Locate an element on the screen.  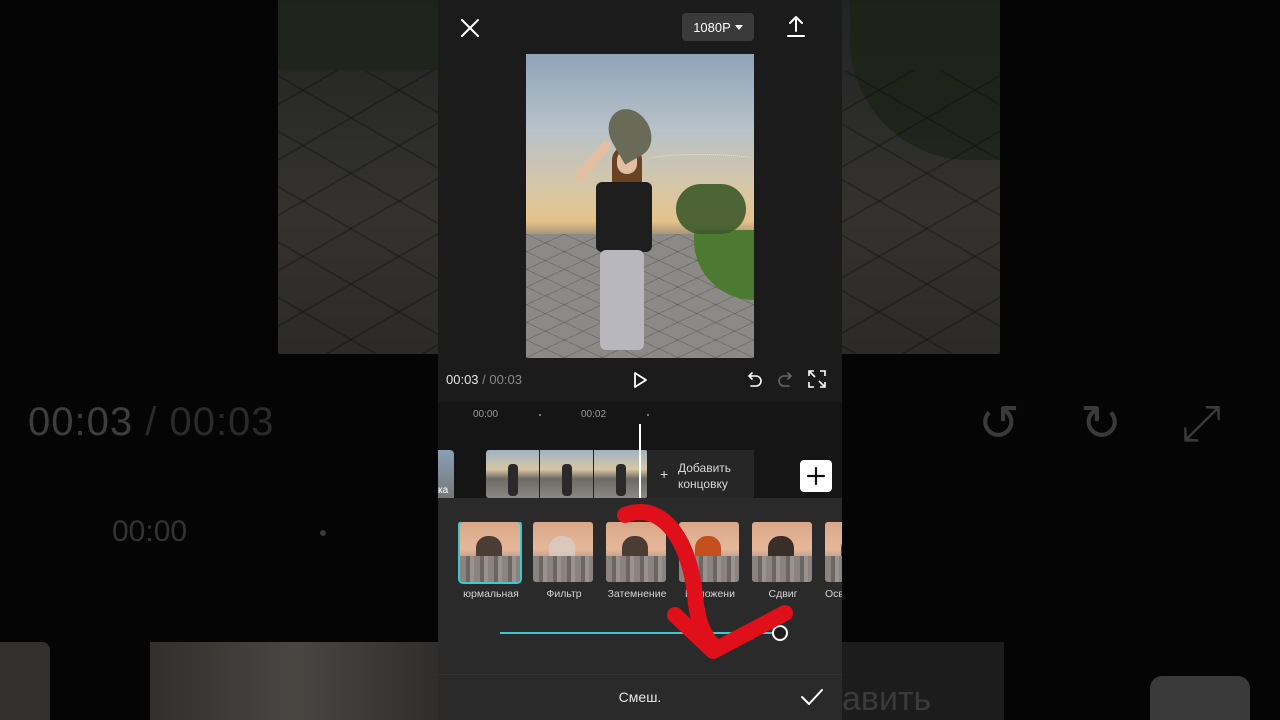
undo-icon is located at coordinates (755, 379).